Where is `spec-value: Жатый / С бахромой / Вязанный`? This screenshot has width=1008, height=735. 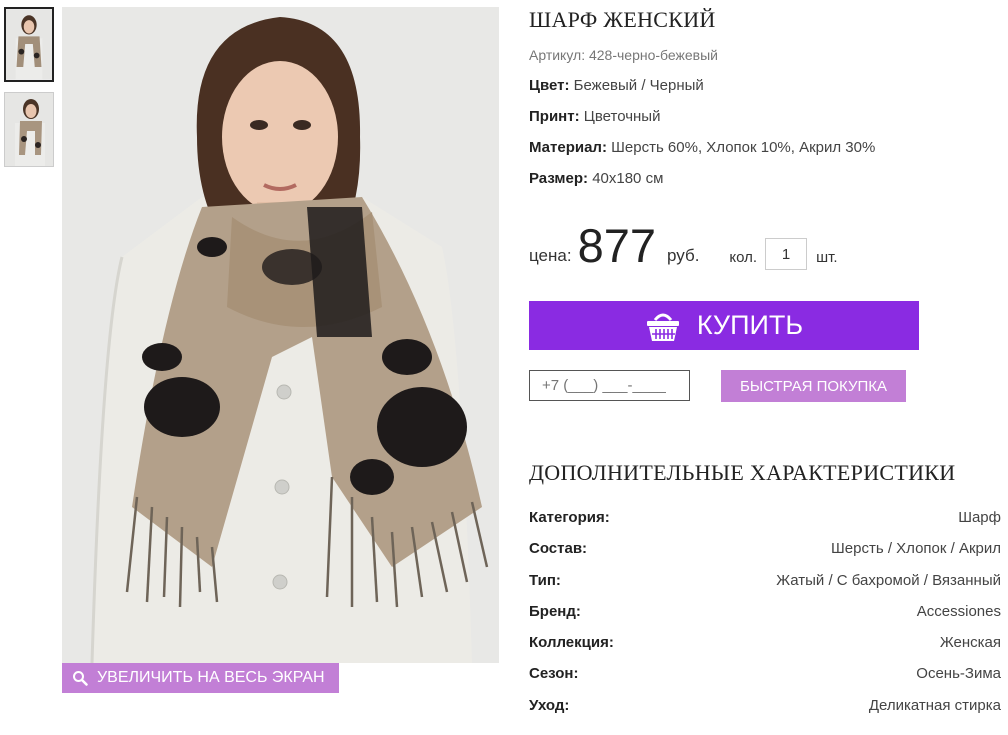 spec-value: Жатый / С бахромой / Вязанный is located at coordinates (888, 580).